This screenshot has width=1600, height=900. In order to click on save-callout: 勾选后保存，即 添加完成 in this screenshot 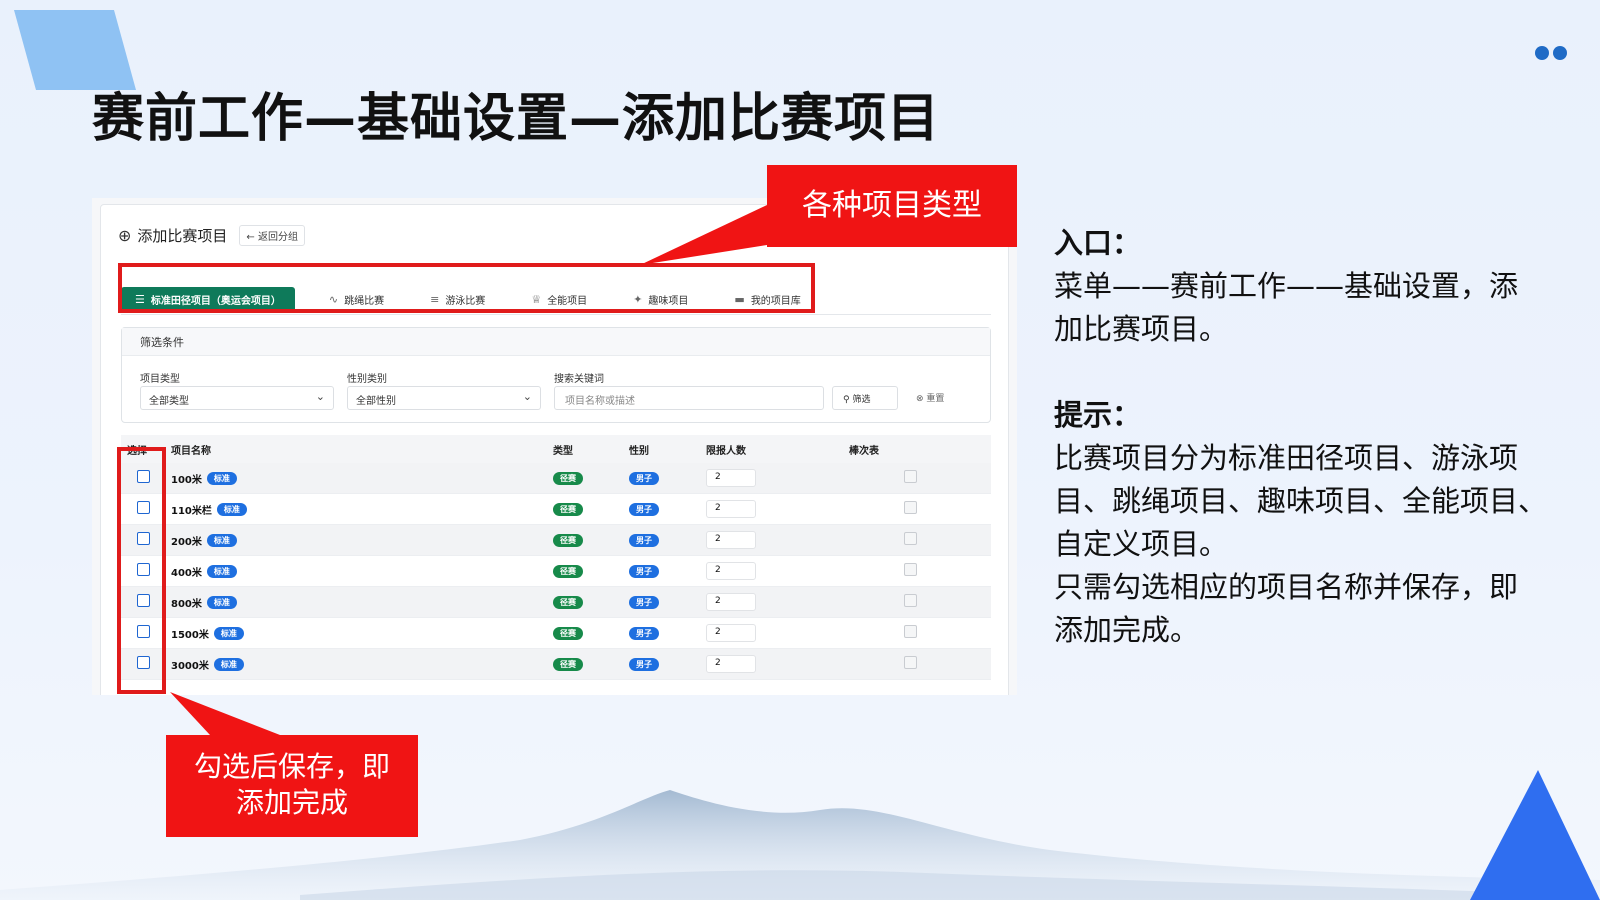, I will do `click(292, 786)`.